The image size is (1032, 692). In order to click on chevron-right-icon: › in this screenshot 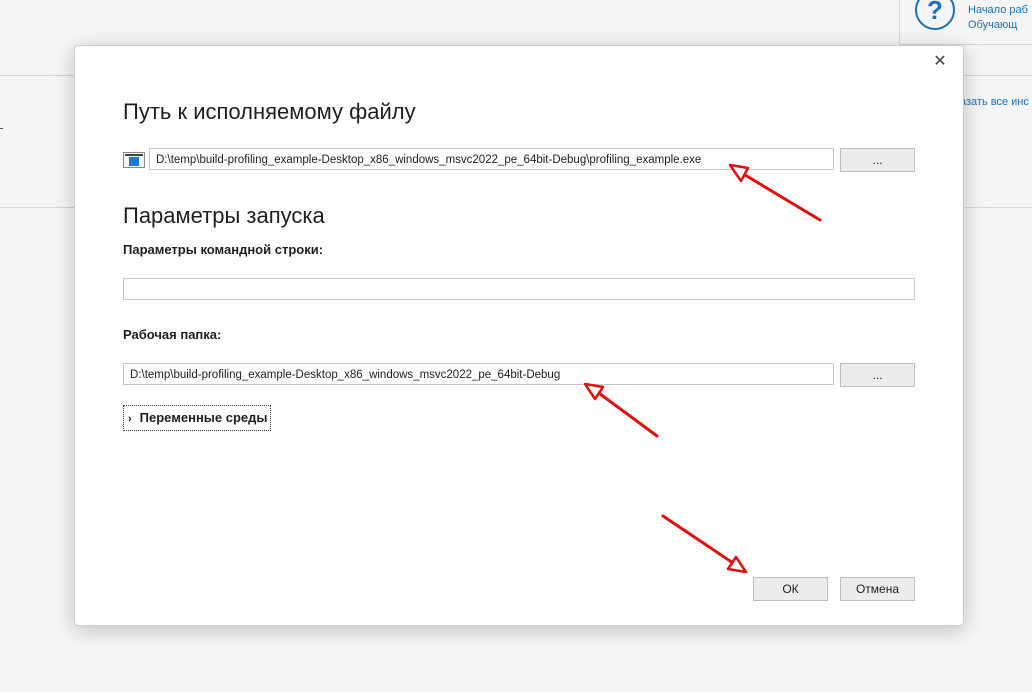, I will do `click(130, 419)`.